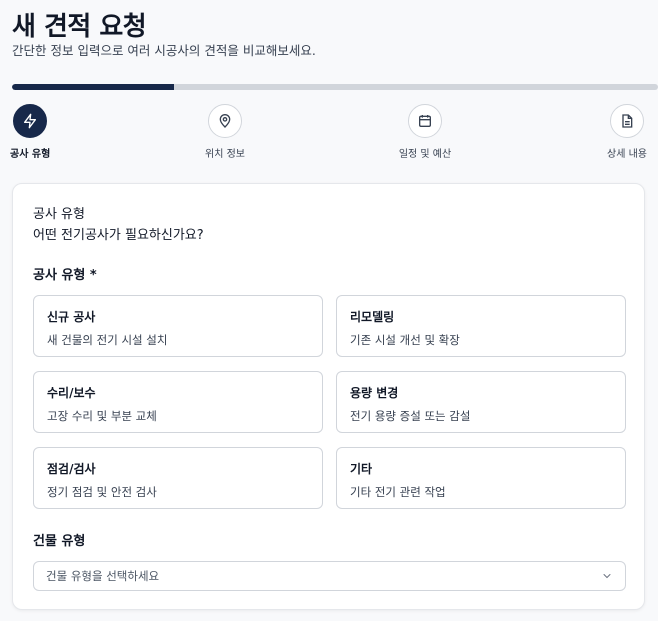  Describe the element at coordinates (481, 478) in the screenshot. I see `option-other: 기타 기타 전기 관련 작업` at that location.